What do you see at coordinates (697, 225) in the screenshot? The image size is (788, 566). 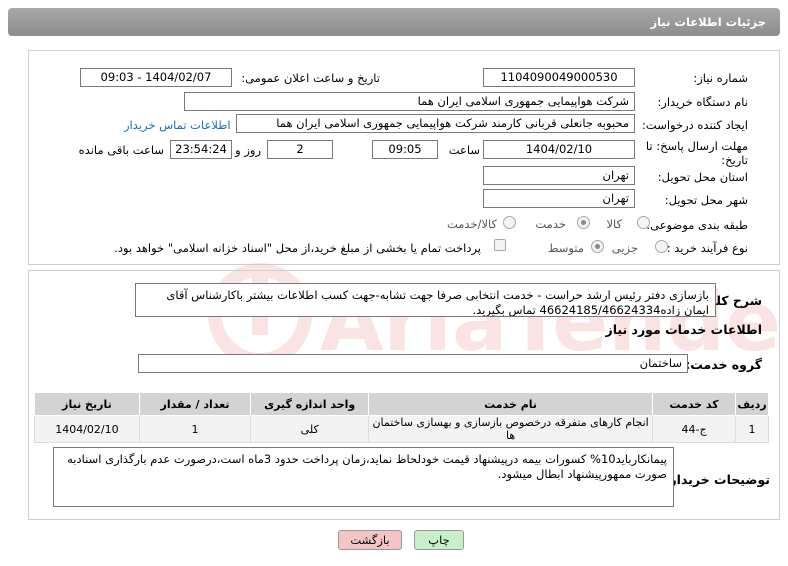 I see `category-label: طبقه بندی موضوعی:` at bounding box center [697, 225].